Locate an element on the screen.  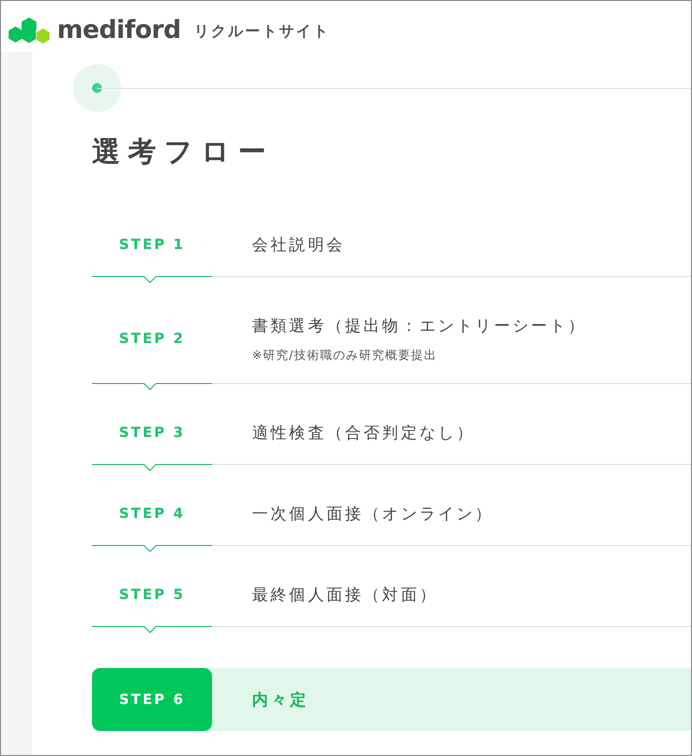
logo-icon is located at coordinates (29, 30).